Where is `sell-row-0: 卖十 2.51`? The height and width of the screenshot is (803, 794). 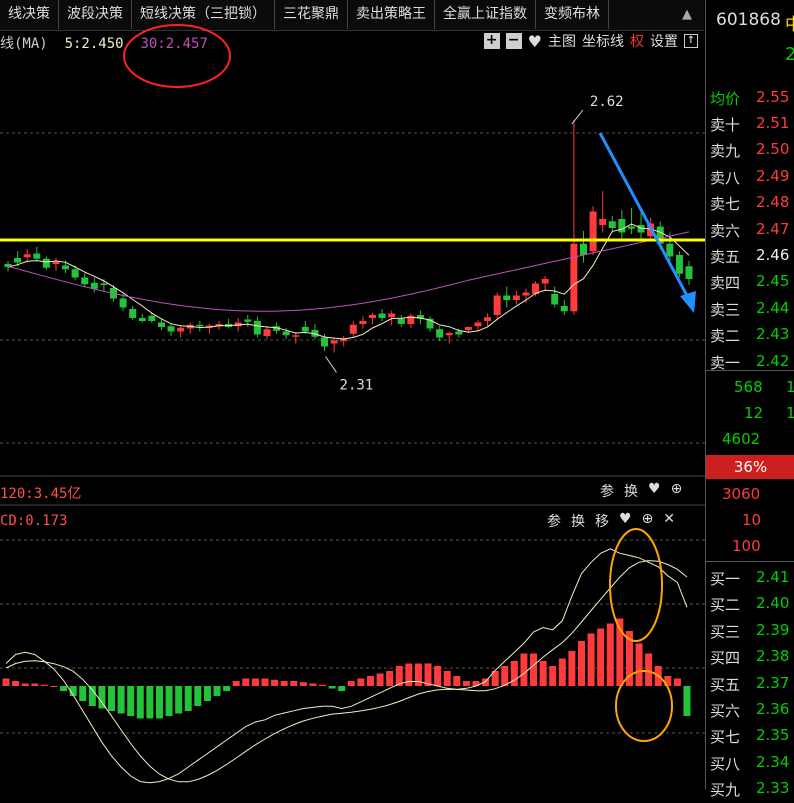
sell-row-0: 卖十 2.51 is located at coordinates (751, 126).